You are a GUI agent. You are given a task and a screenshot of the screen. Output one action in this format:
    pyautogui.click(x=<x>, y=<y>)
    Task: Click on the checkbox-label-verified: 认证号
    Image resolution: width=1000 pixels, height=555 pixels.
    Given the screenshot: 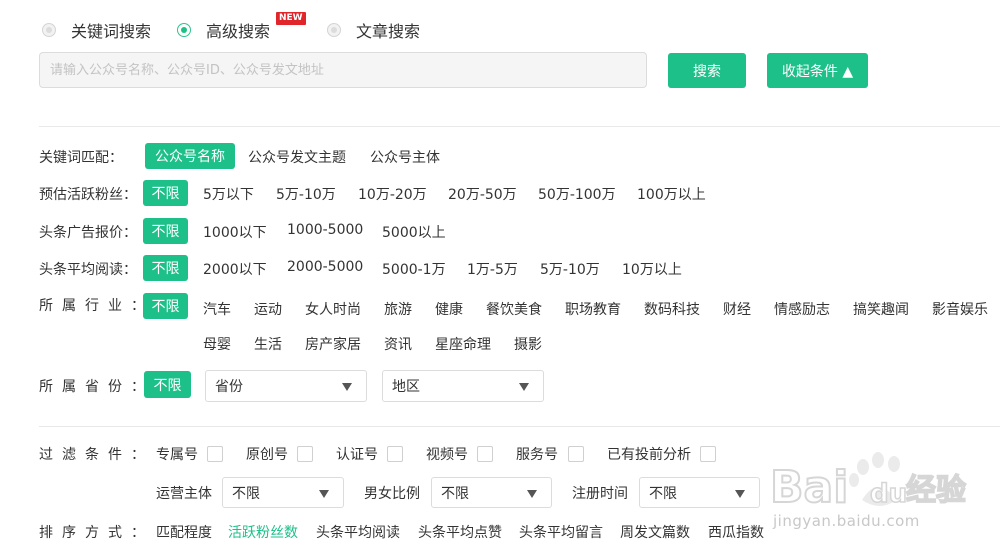 What is the action you would take?
    pyautogui.click(x=357, y=455)
    